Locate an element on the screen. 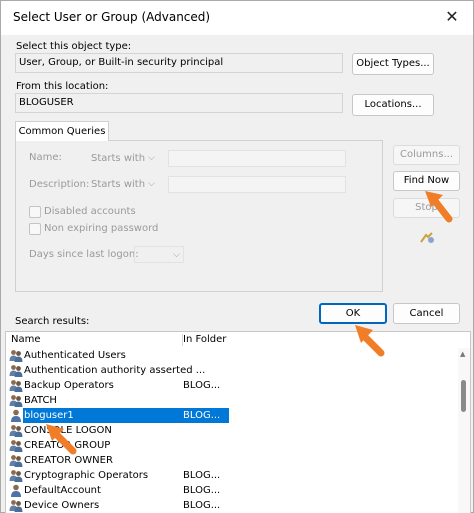 This screenshot has width=474, height=513. description-input is located at coordinates (257, 184).